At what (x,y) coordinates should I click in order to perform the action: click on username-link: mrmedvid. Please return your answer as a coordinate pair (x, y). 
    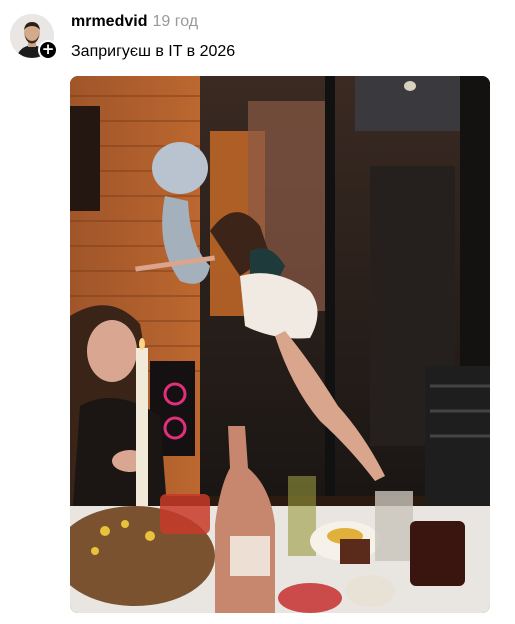
    Looking at the image, I should click on (109, 21).